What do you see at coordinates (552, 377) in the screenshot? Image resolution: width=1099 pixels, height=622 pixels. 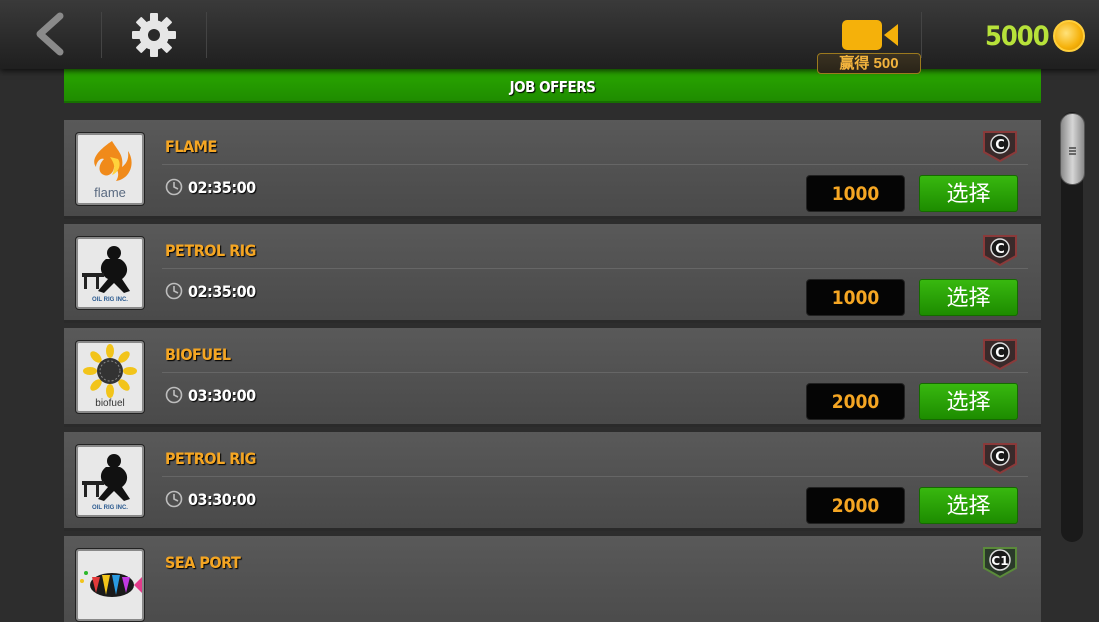 I see `job-card: biofuel BIOFUEL 03:30:00 C 2000 选择` at bounding box center [552, 377].